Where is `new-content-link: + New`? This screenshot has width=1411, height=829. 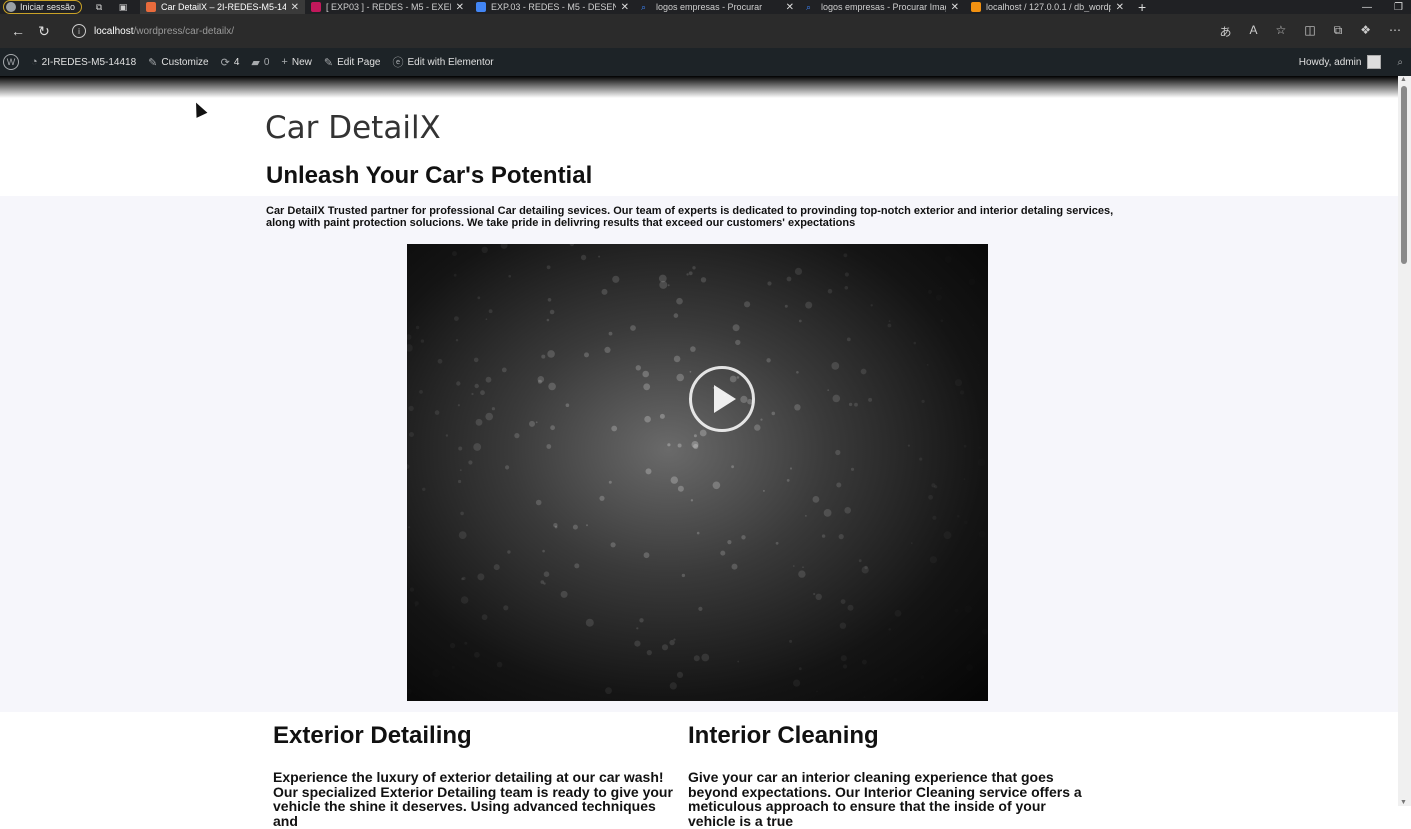 new-content-link: + New is located at coordinates (296, 62).